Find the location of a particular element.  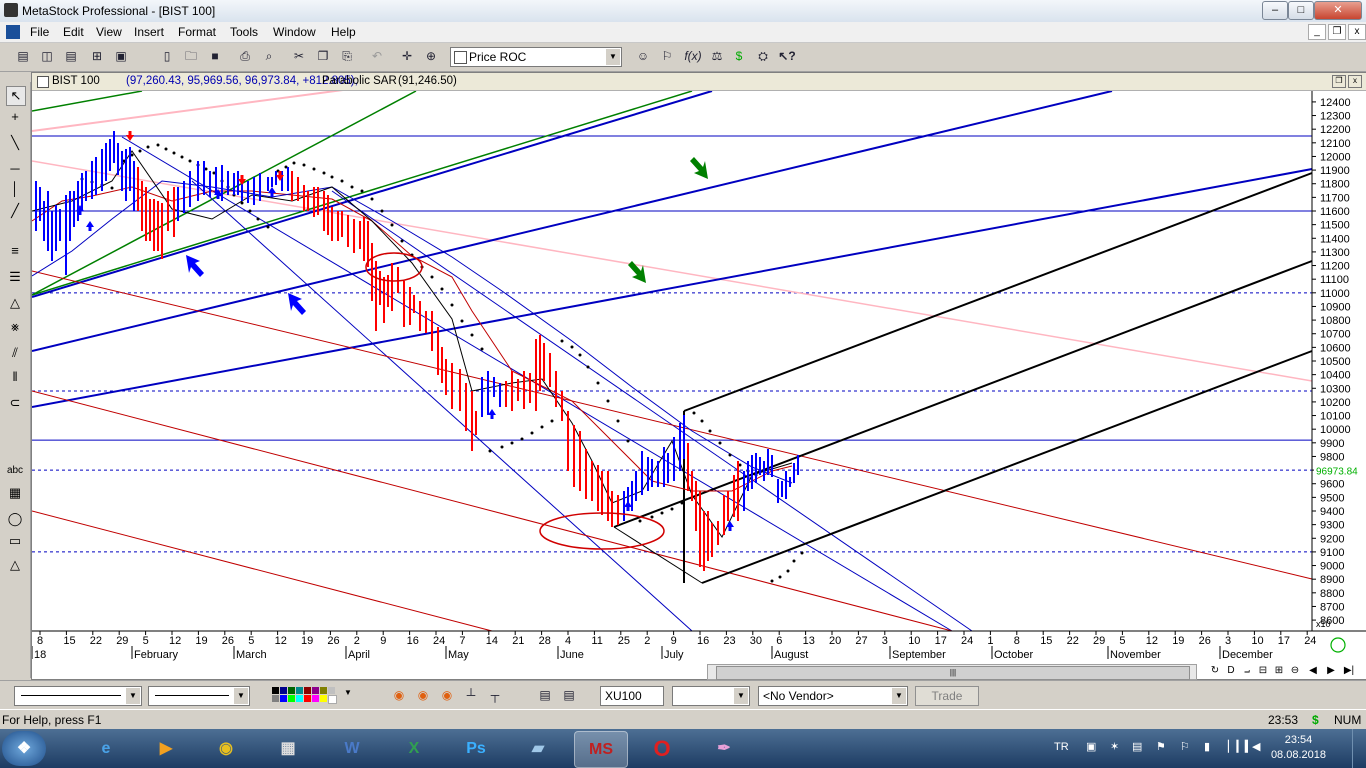

calculator-icon: ▦ is located at coordinates (288, 748).